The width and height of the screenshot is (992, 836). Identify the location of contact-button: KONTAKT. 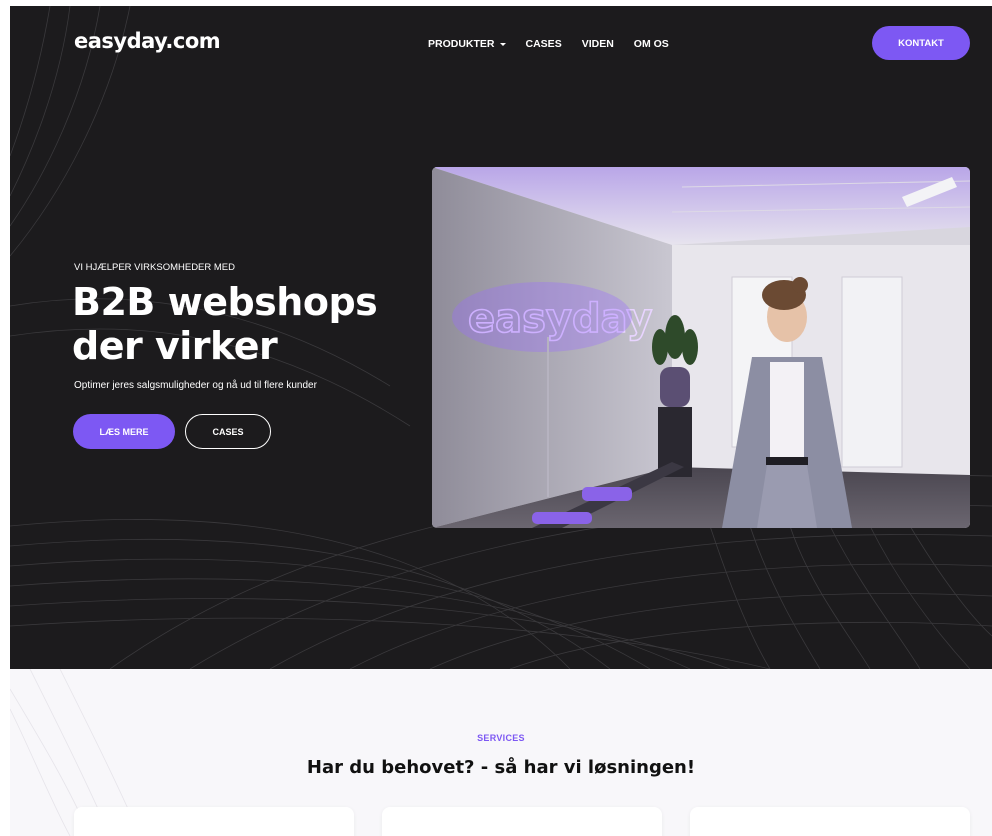
(921, 43).